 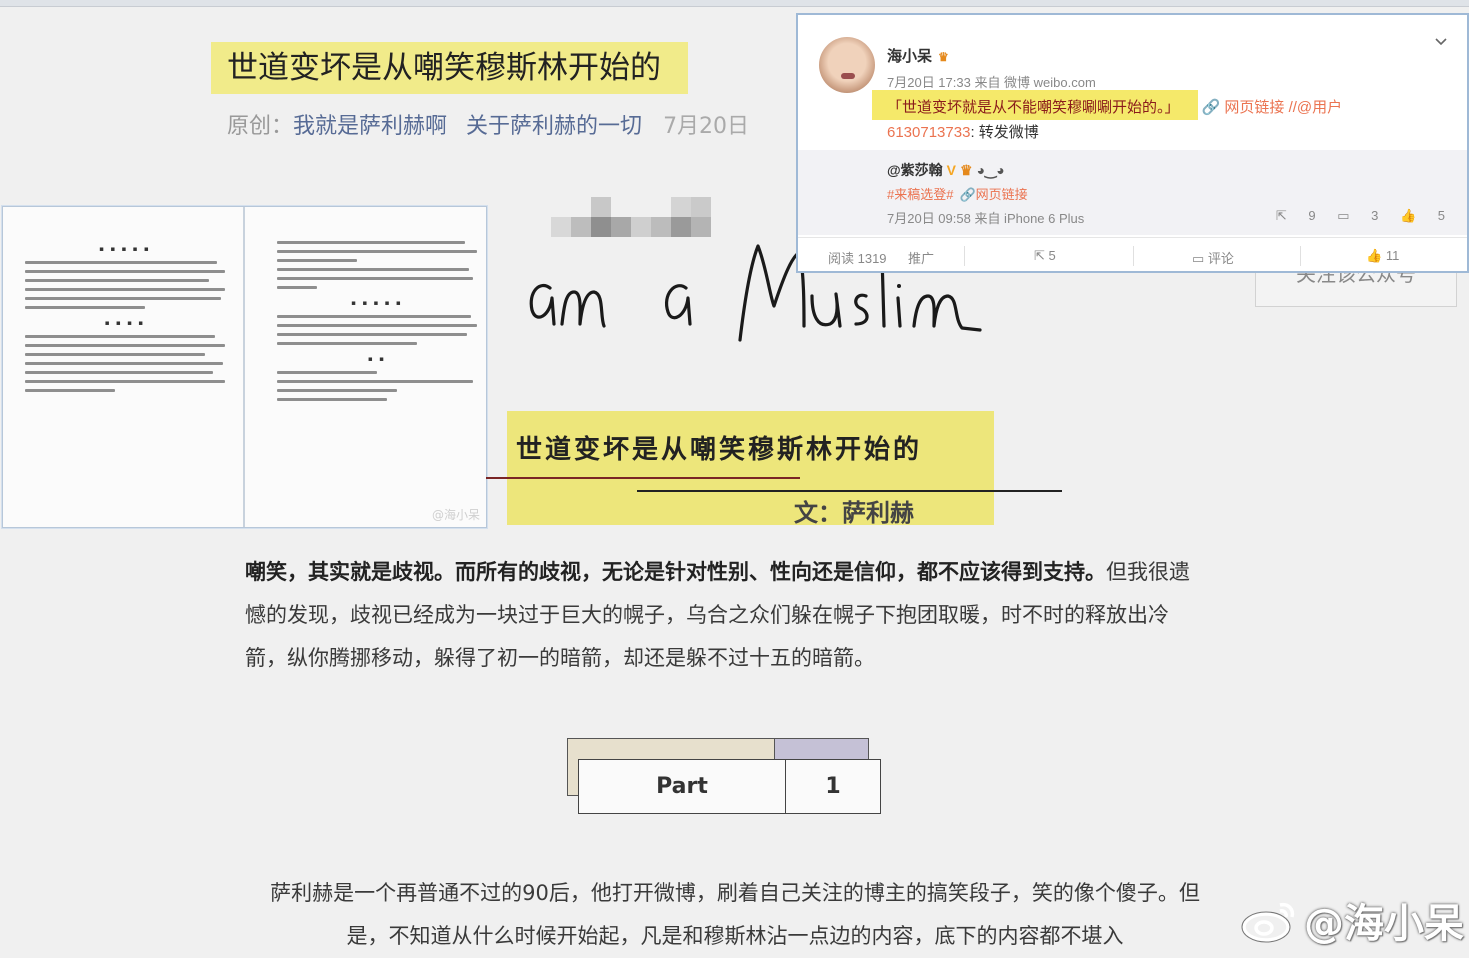 What do you see at coordinates (928, 132) in the screenshot?
I see `uid-link: 6130713733` at bounding box center [928, 132].